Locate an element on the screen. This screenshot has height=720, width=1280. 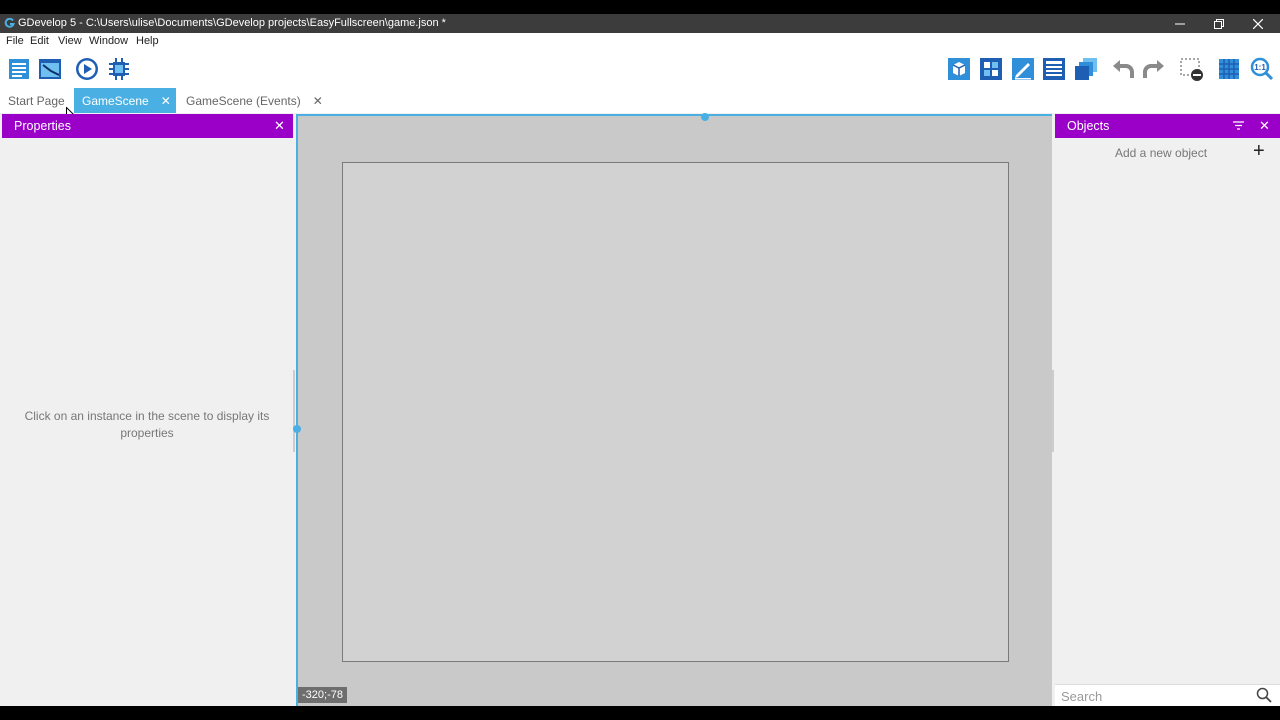
grid-button is located at coordinates (1229, 69).